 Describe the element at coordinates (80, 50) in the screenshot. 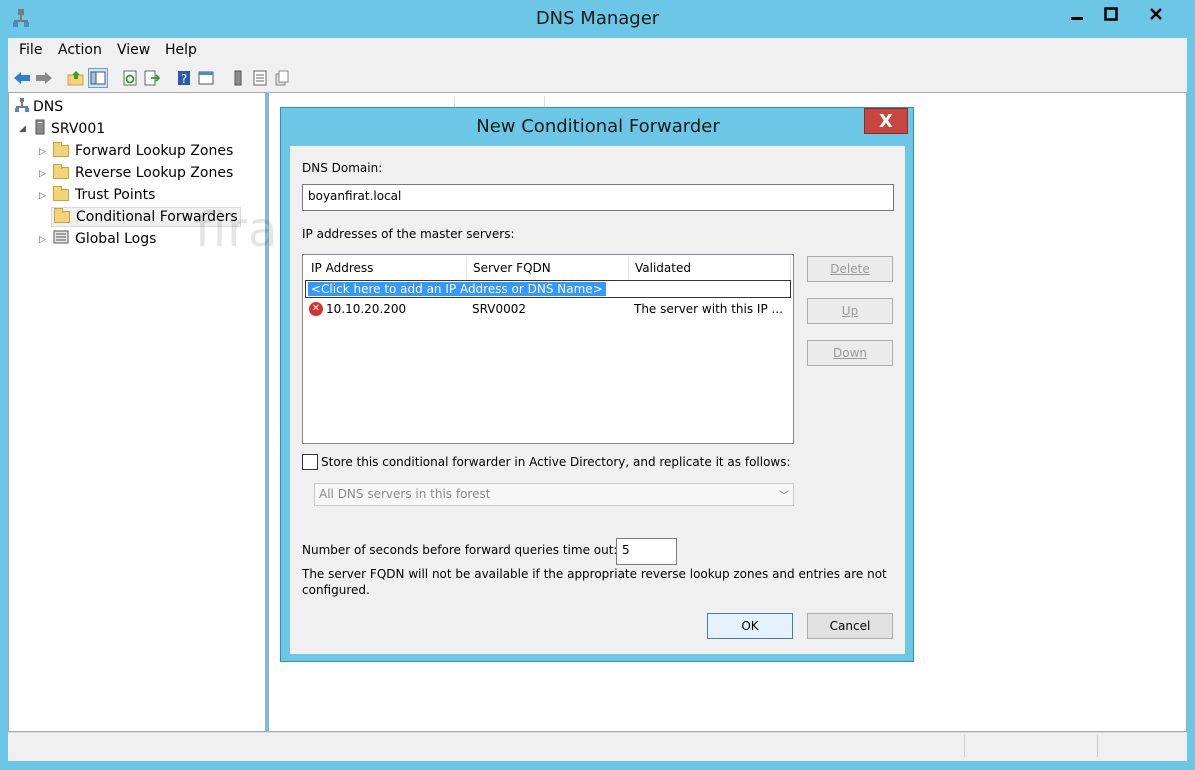

I see `menu-action: Action` at that location.